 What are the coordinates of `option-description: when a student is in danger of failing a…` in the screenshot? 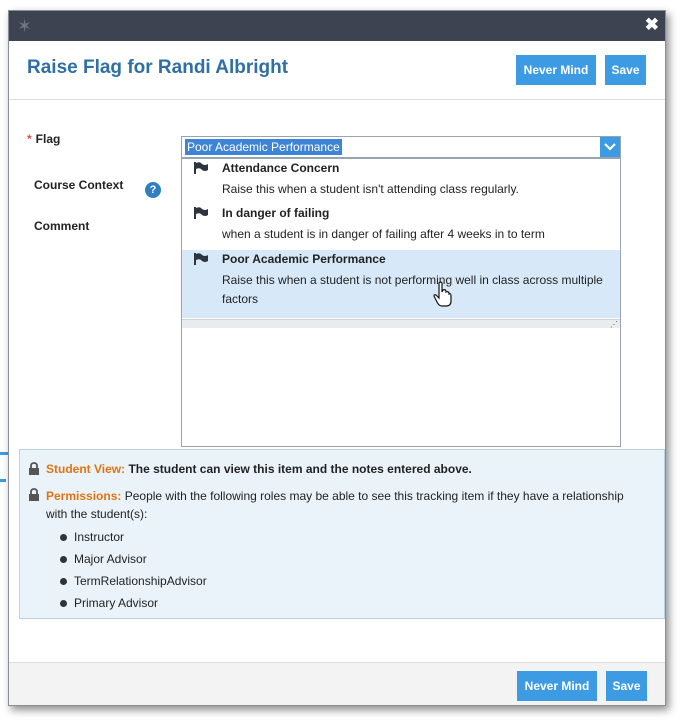 It's located at (383, 234).